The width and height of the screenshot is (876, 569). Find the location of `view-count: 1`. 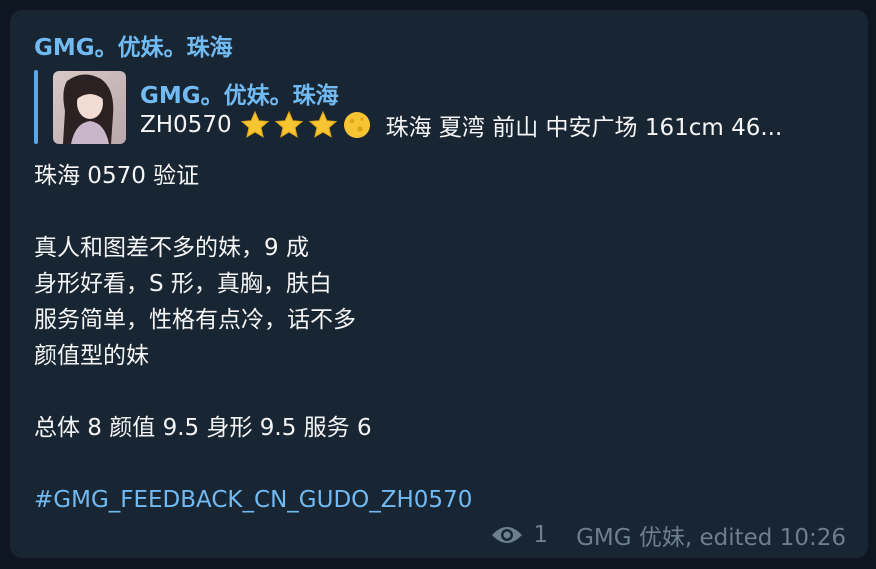

view-count: 1 is located at coordinates (541, 535).